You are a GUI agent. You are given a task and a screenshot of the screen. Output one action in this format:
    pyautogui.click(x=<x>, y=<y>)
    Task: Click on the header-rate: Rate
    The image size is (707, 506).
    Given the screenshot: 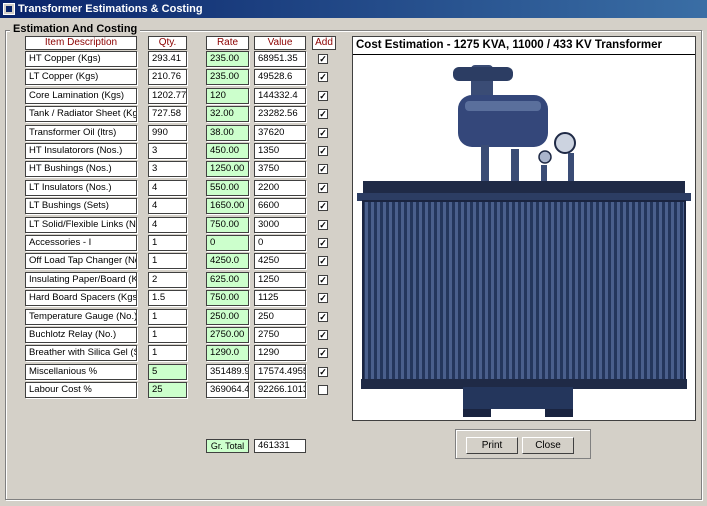 What is the action you would take?
    pyautogui.click(x=227, y=43)
    